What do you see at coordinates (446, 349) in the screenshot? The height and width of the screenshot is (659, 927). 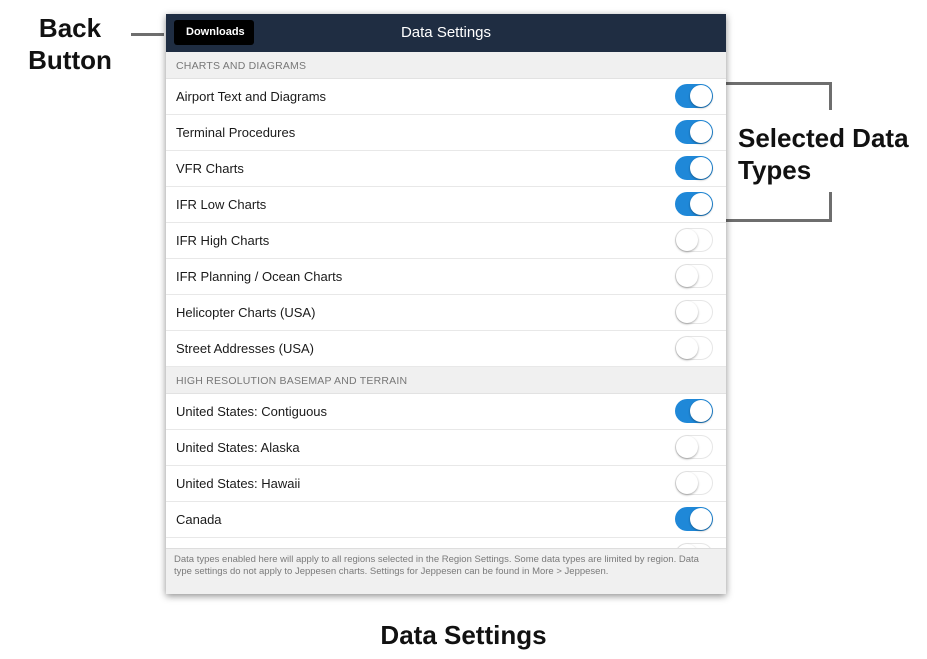 I see `setting-row: Street Addresses (USA)` at bounding box center [446, 349].